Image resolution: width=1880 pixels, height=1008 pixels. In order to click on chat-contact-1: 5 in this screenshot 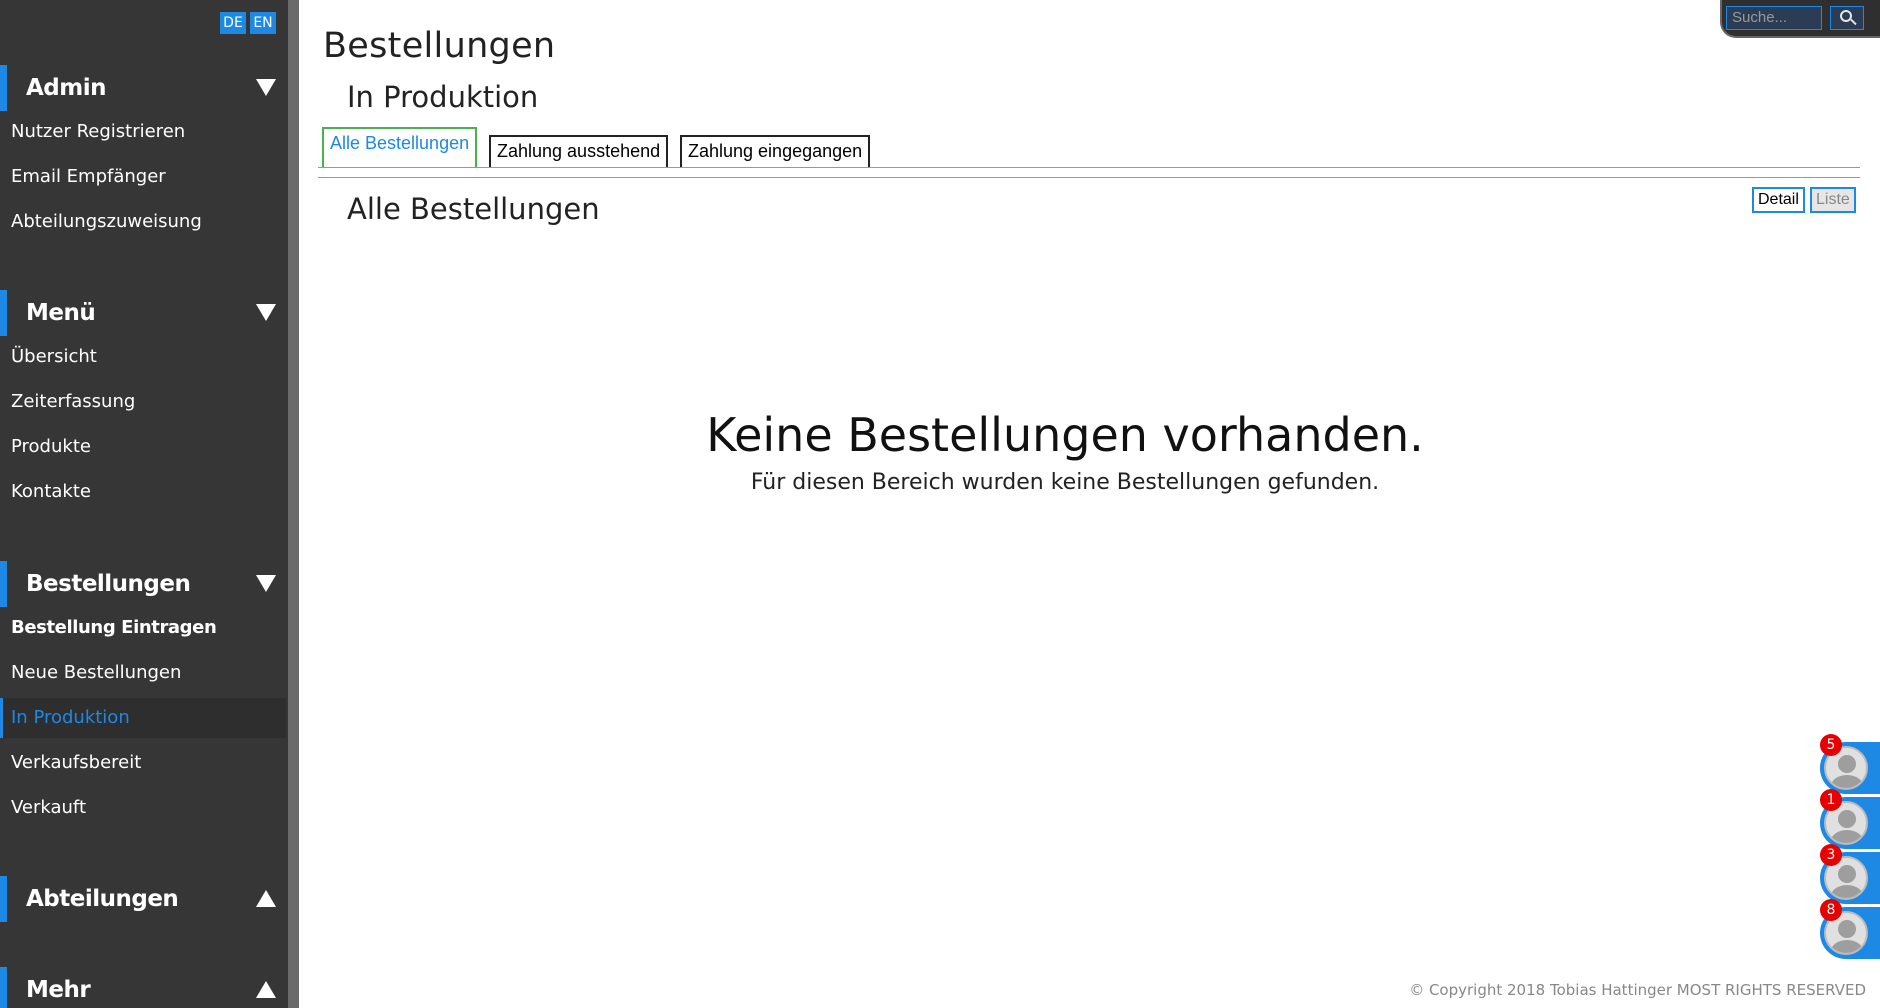, I will do `click(1850, 764)`.